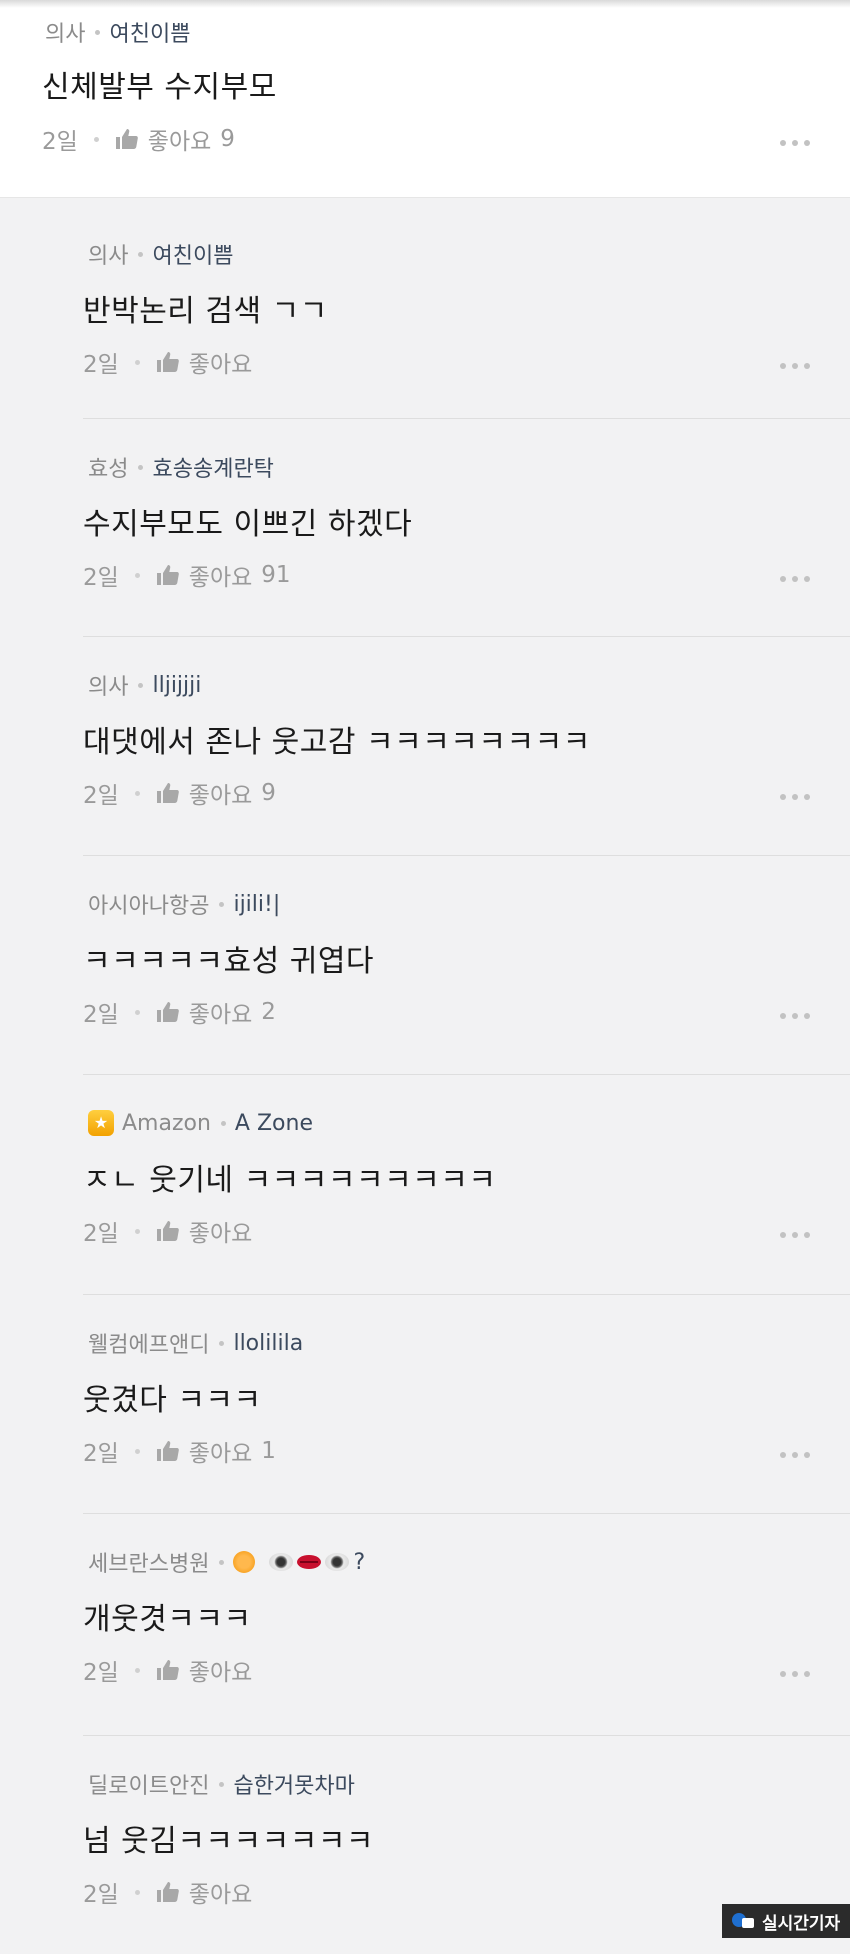  I want to click on author-company: 효성, so click(108, 469).